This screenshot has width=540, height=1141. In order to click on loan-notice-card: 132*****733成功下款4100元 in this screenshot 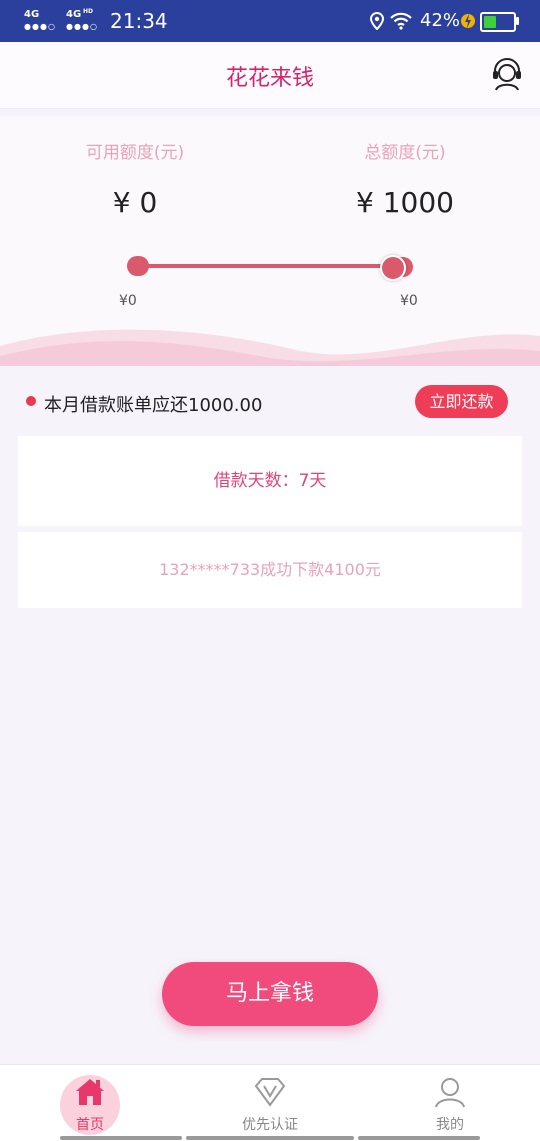, I will do `click(270, 570)`.